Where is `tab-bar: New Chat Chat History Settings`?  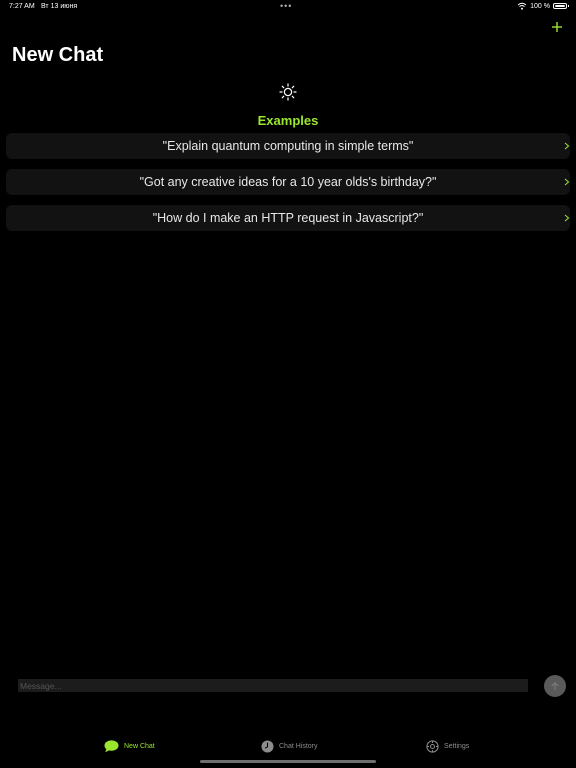
tab-bar: New Chat Chat History Settings is located at coordinates (288, 746).